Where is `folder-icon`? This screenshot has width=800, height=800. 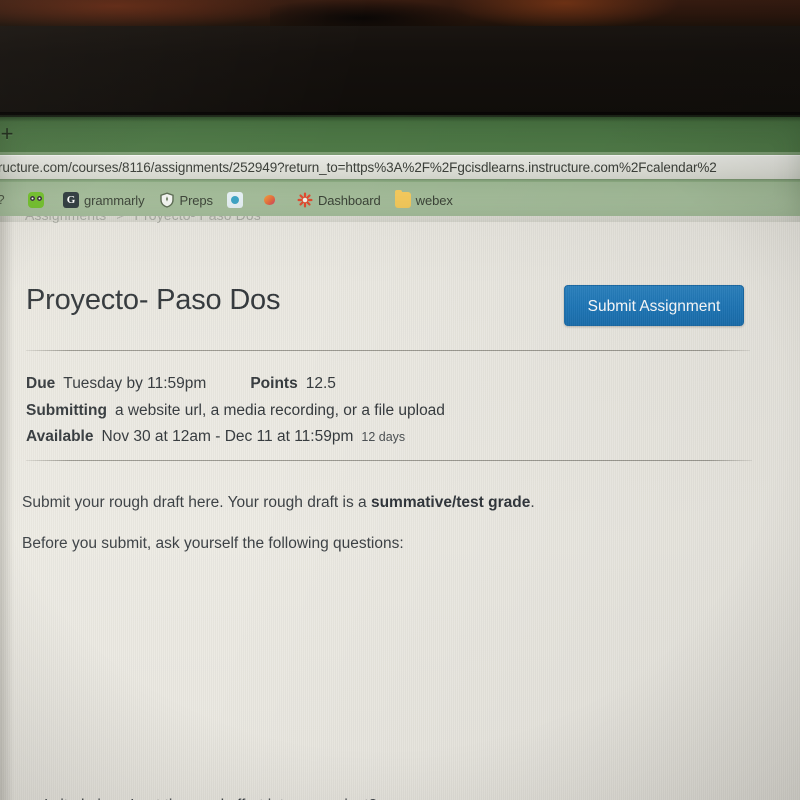
folder-icon is located at coordinates (402, 199).